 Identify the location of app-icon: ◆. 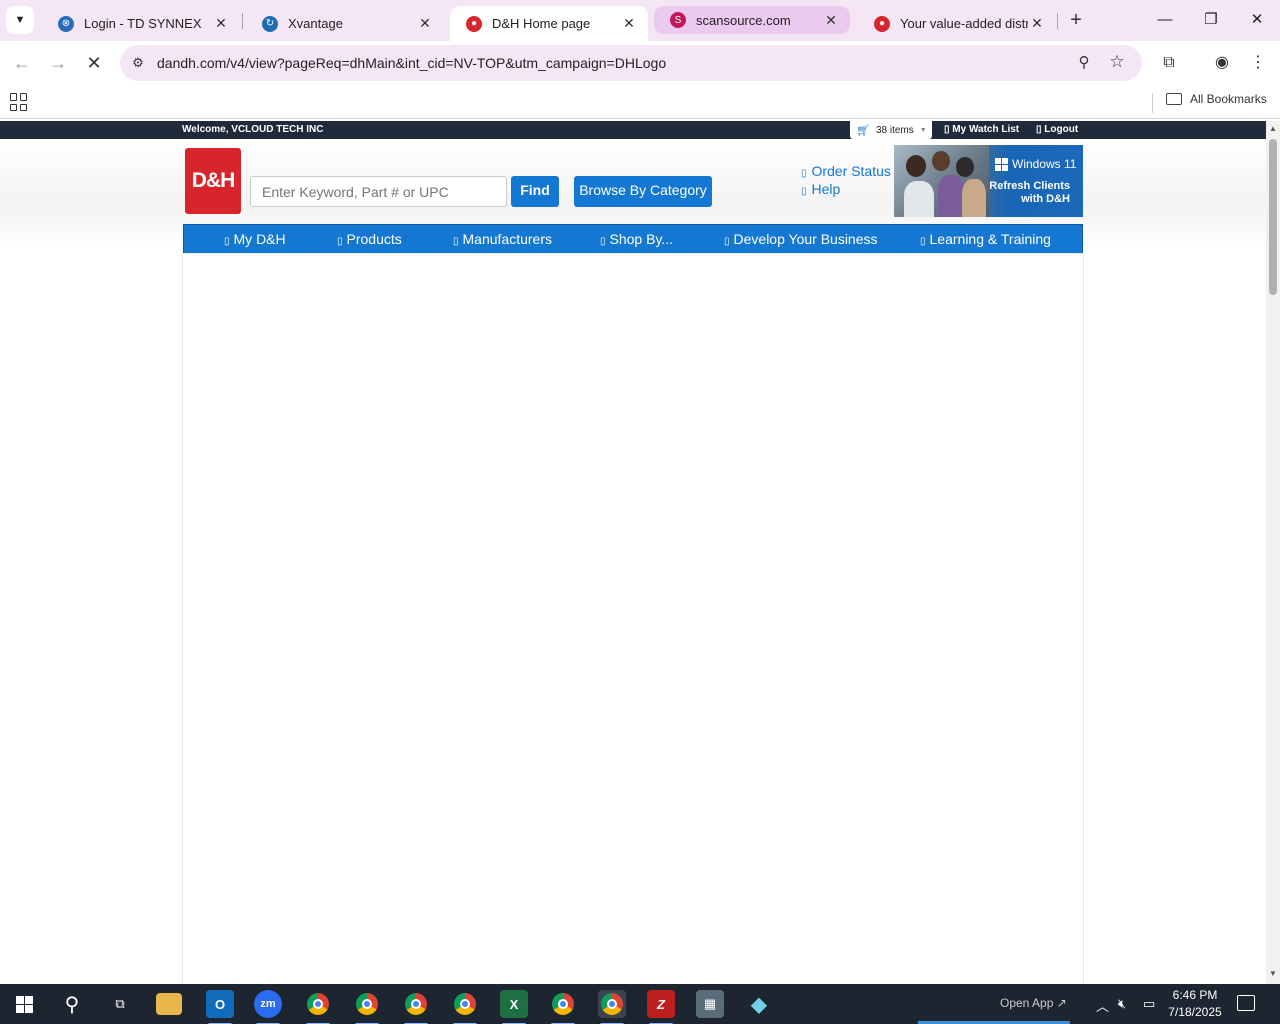
(759, 1004).